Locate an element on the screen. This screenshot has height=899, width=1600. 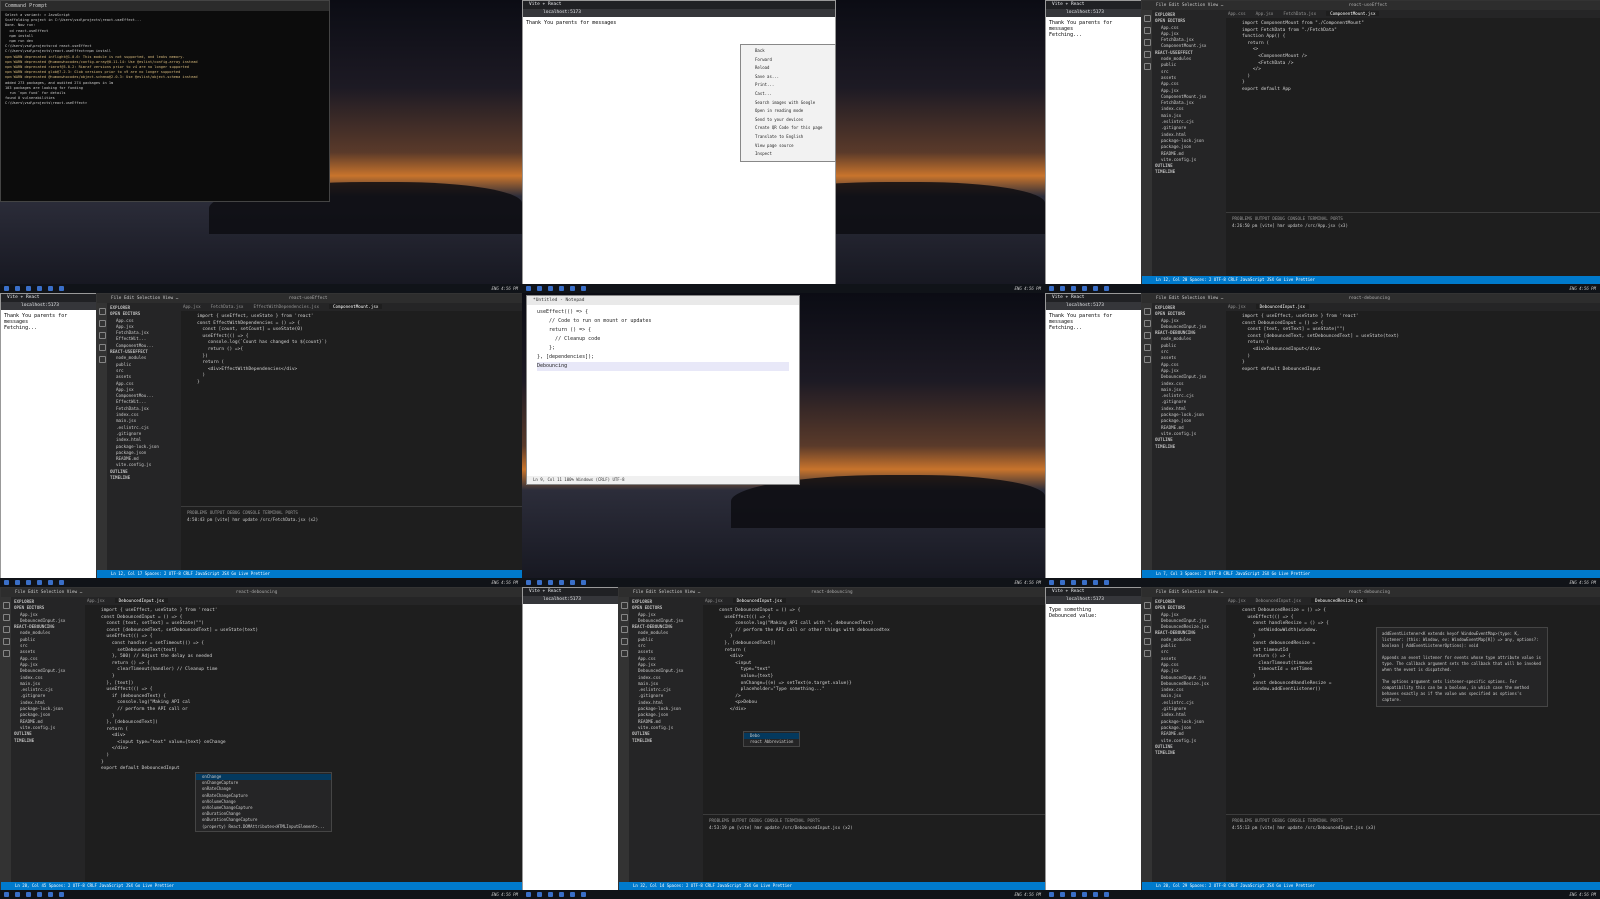
editor-tab: FetchData.jsx is located at coordinates (1299, 13).